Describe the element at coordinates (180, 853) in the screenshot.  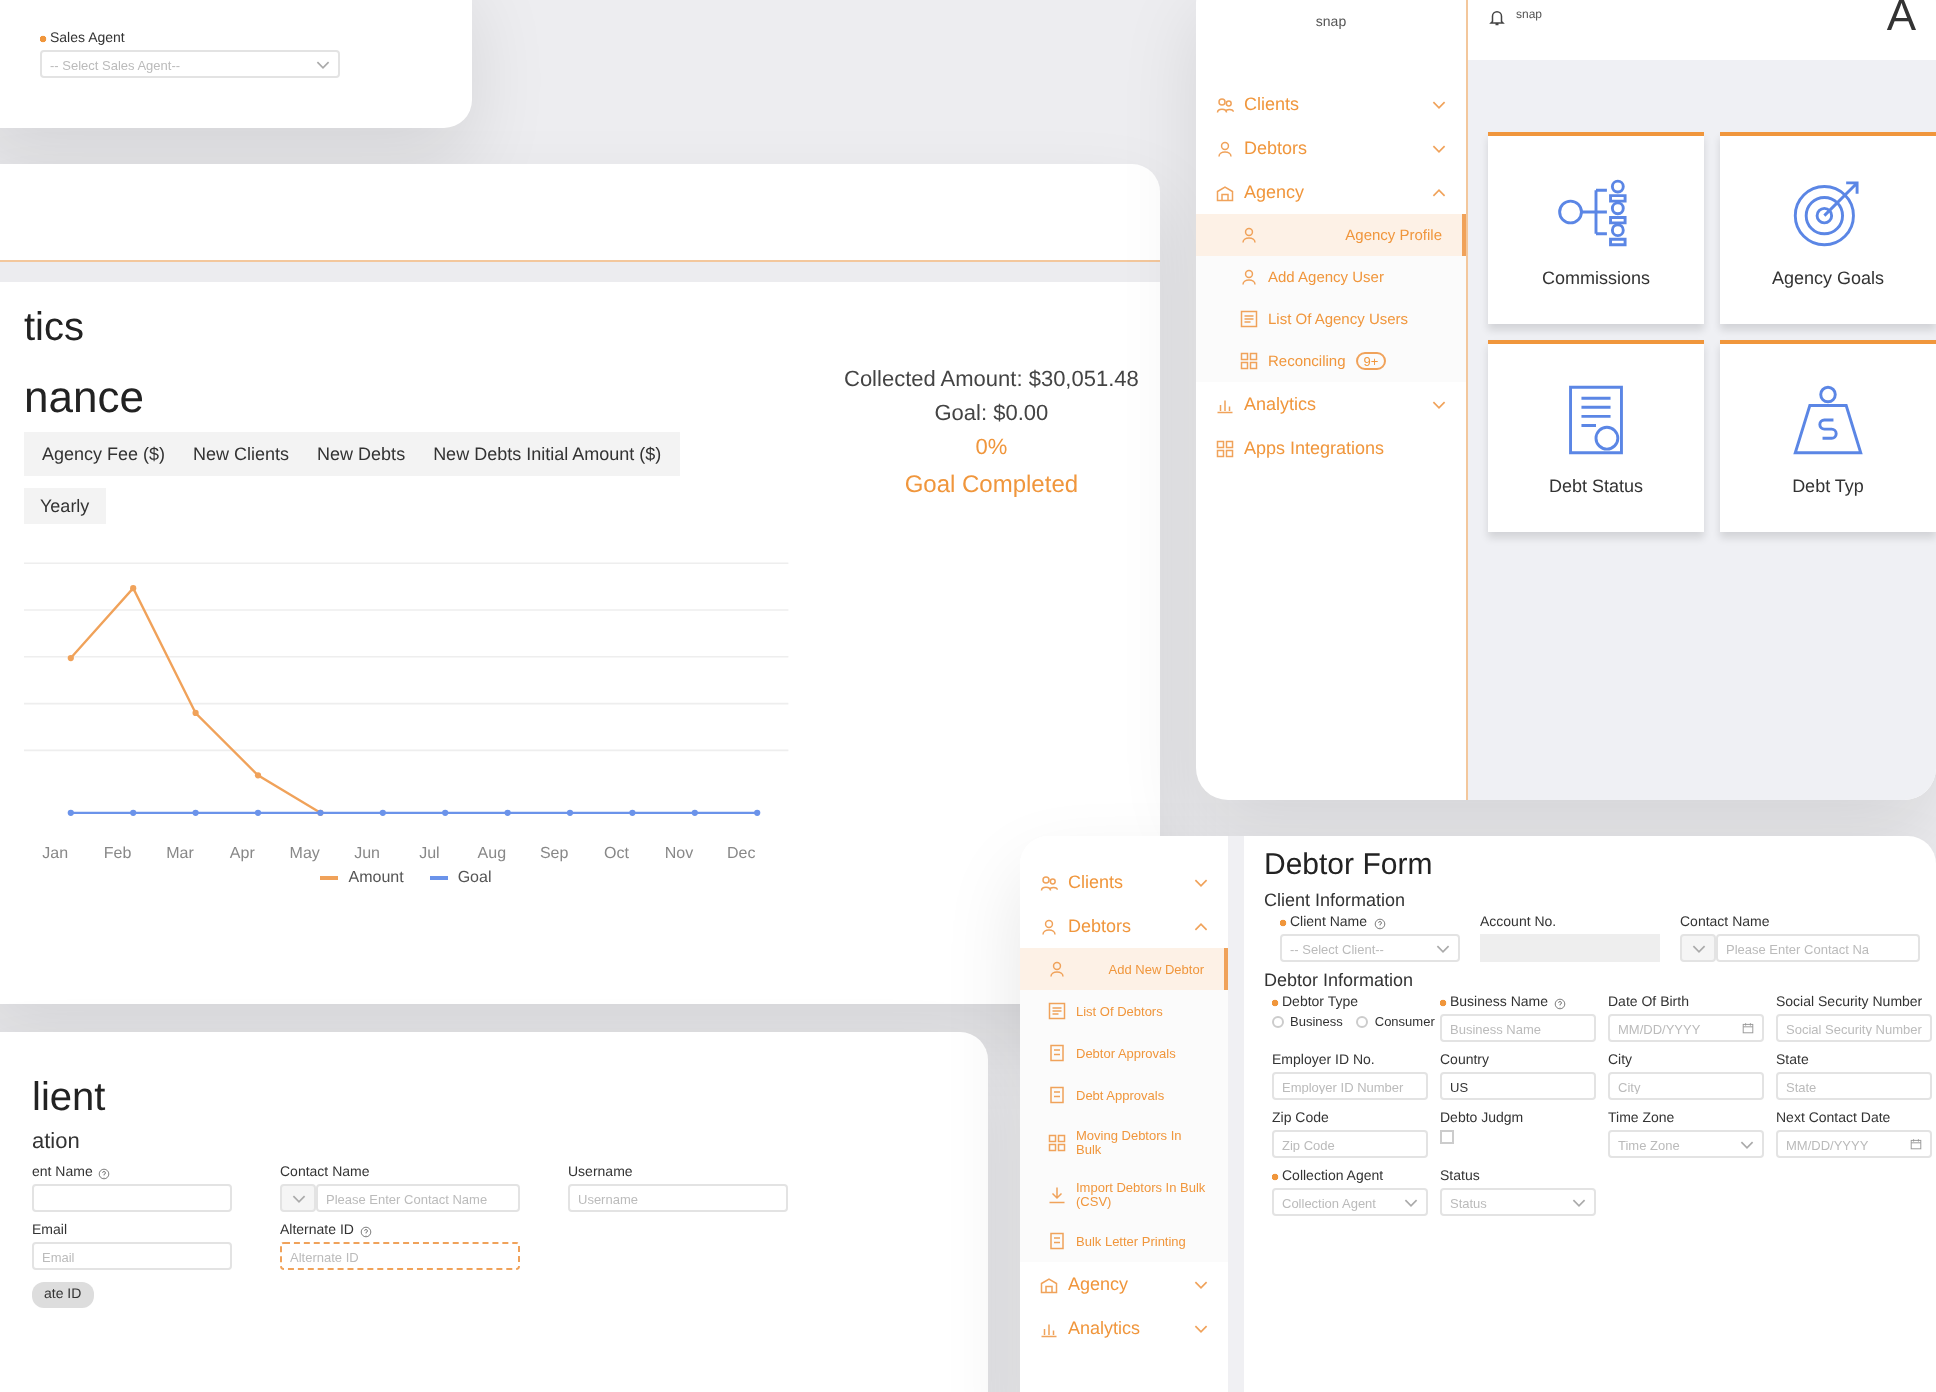
I see `month-label: Mar` at that location.